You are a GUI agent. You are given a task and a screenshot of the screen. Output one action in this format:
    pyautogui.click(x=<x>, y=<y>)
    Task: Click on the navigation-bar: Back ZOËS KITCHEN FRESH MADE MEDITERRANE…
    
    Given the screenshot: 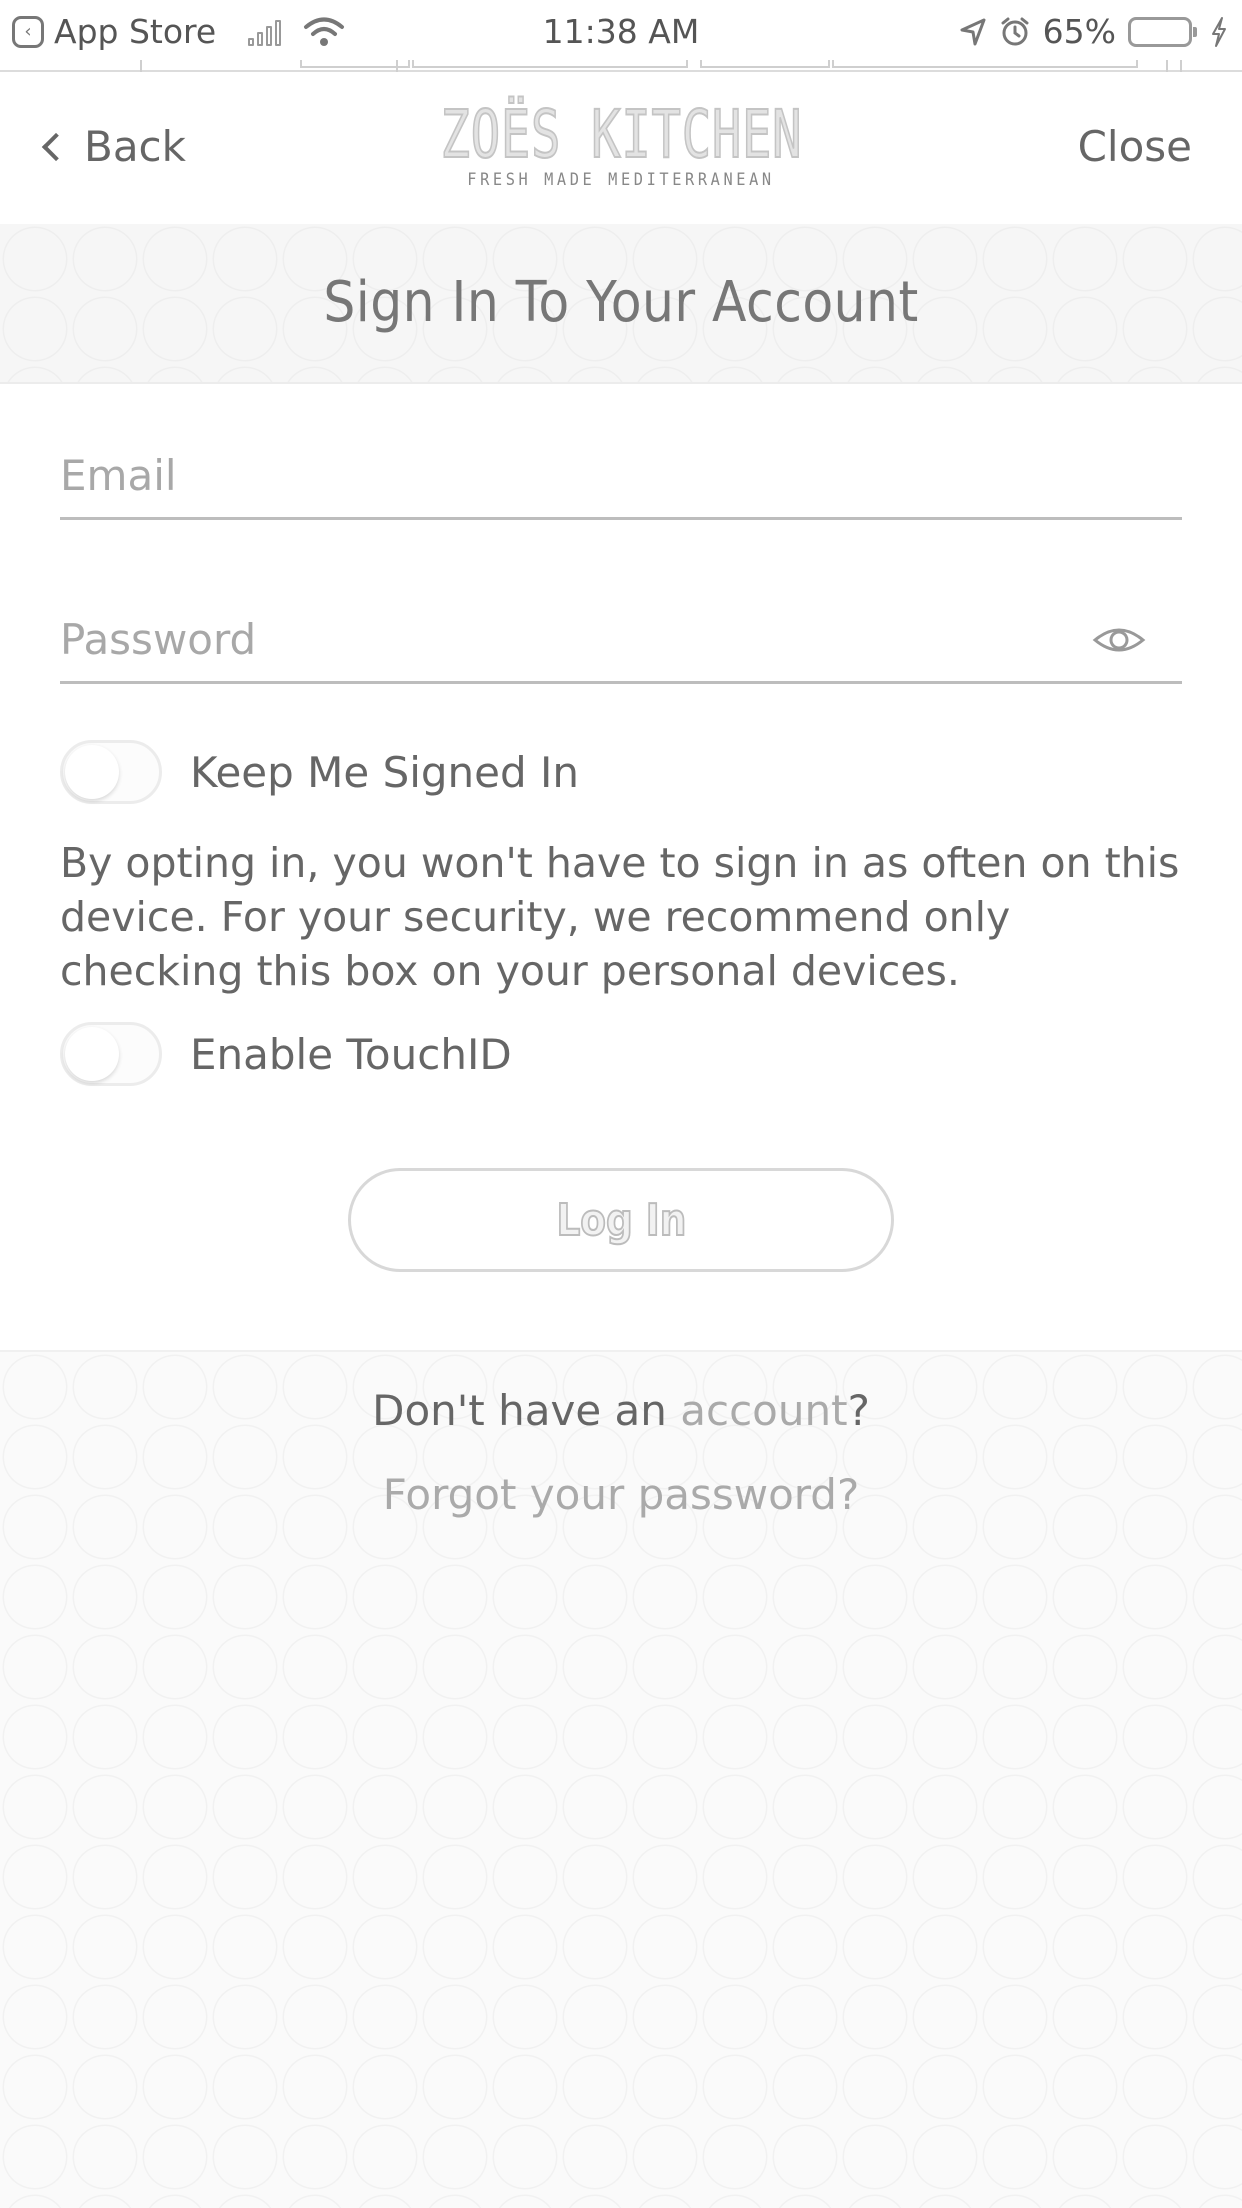 What is the action you would take?
    pyautogui.click(x=621, y=149)
    